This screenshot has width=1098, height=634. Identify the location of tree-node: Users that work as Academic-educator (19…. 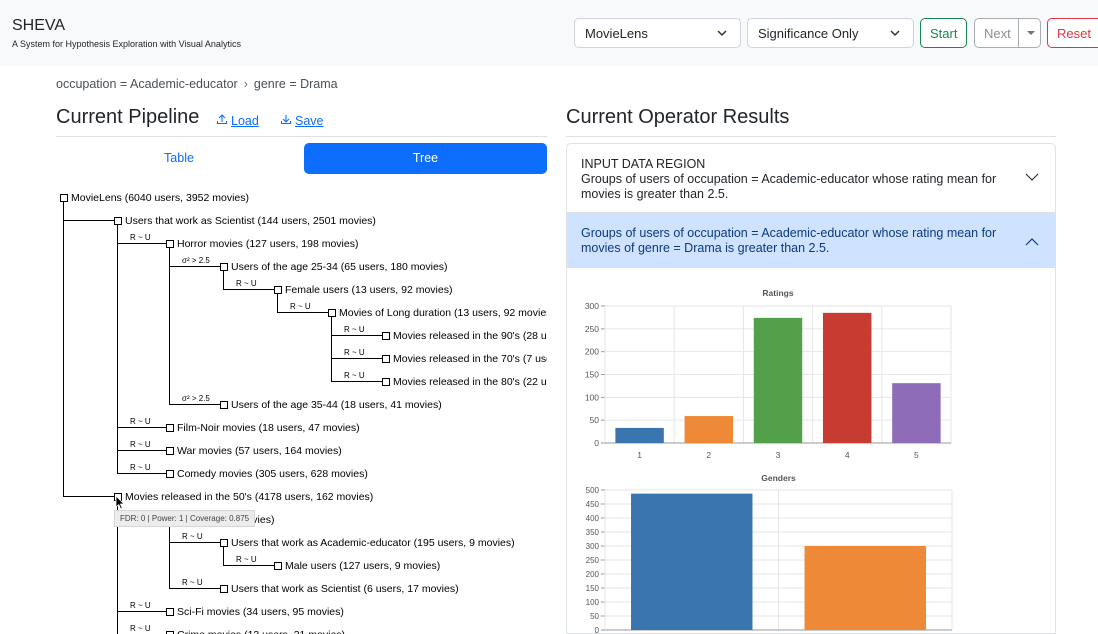
(367, 543).